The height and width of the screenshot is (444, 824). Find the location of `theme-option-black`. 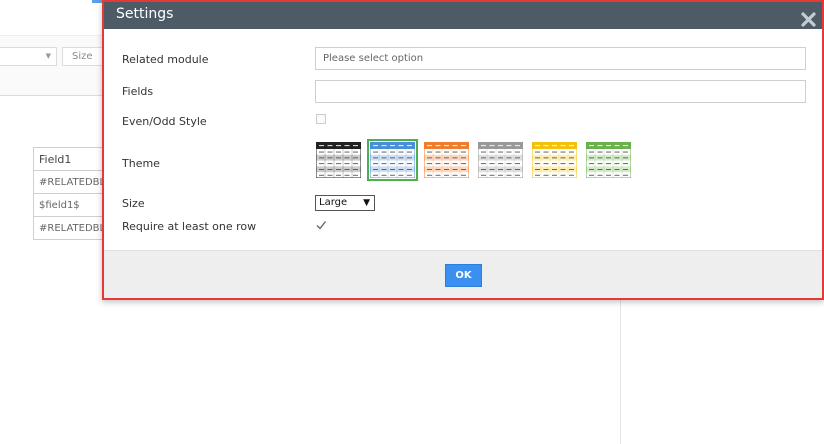

theme-option-black is located at coordinates (338, 160).